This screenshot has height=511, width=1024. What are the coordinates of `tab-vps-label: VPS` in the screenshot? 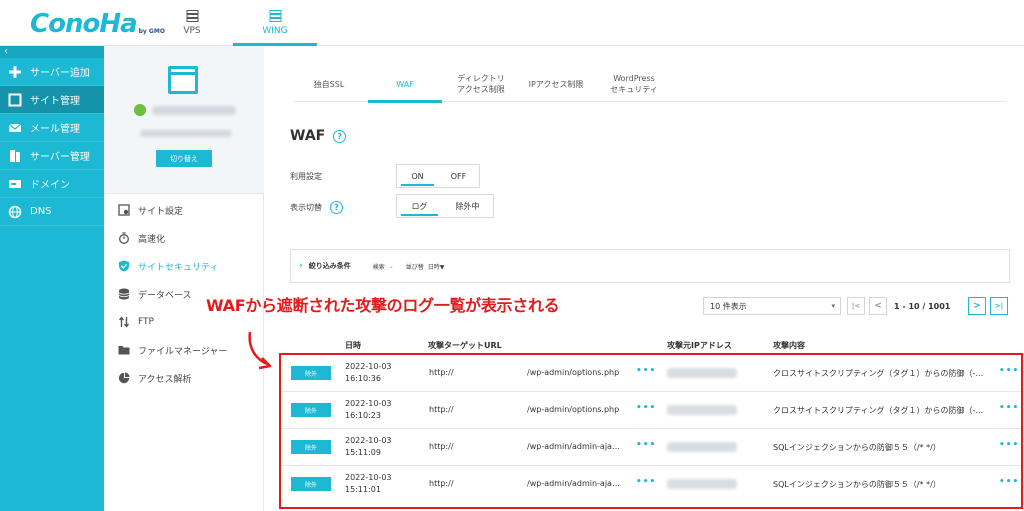 It's located at (192, 31).